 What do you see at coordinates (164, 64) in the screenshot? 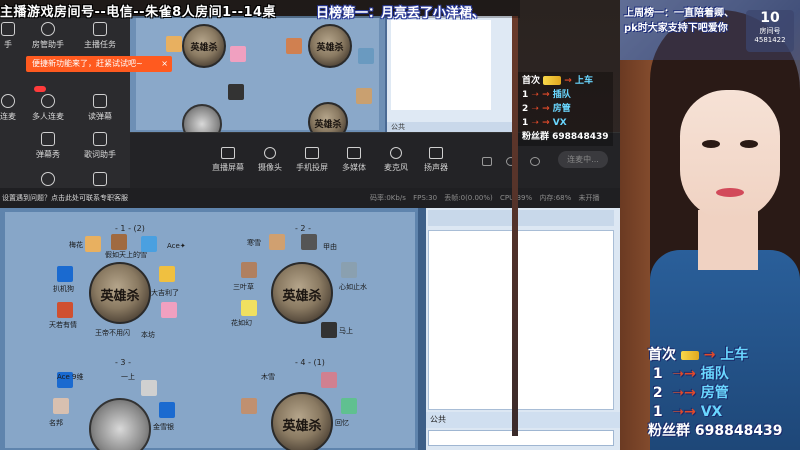
I see `close-icon: ×` at bounding box center [164, 64].